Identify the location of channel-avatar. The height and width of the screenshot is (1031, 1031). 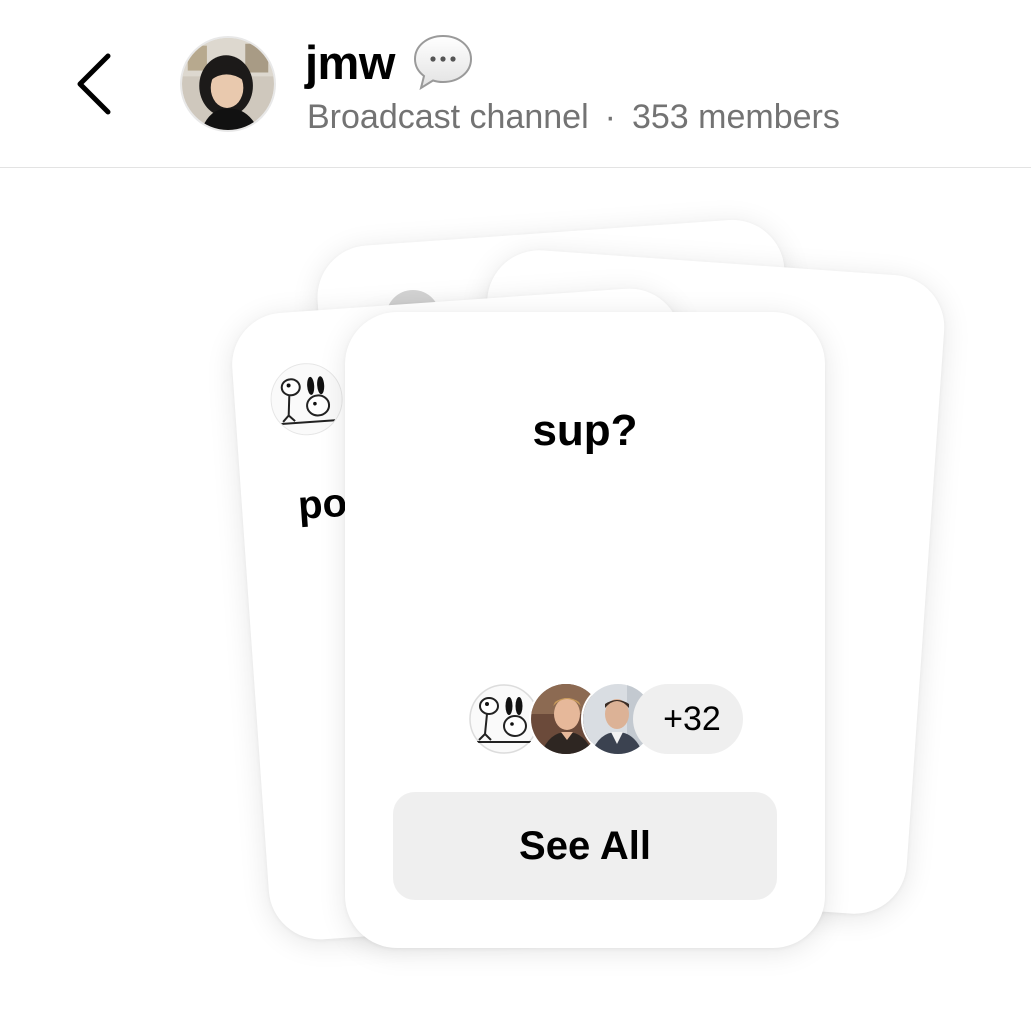
(228, 84).